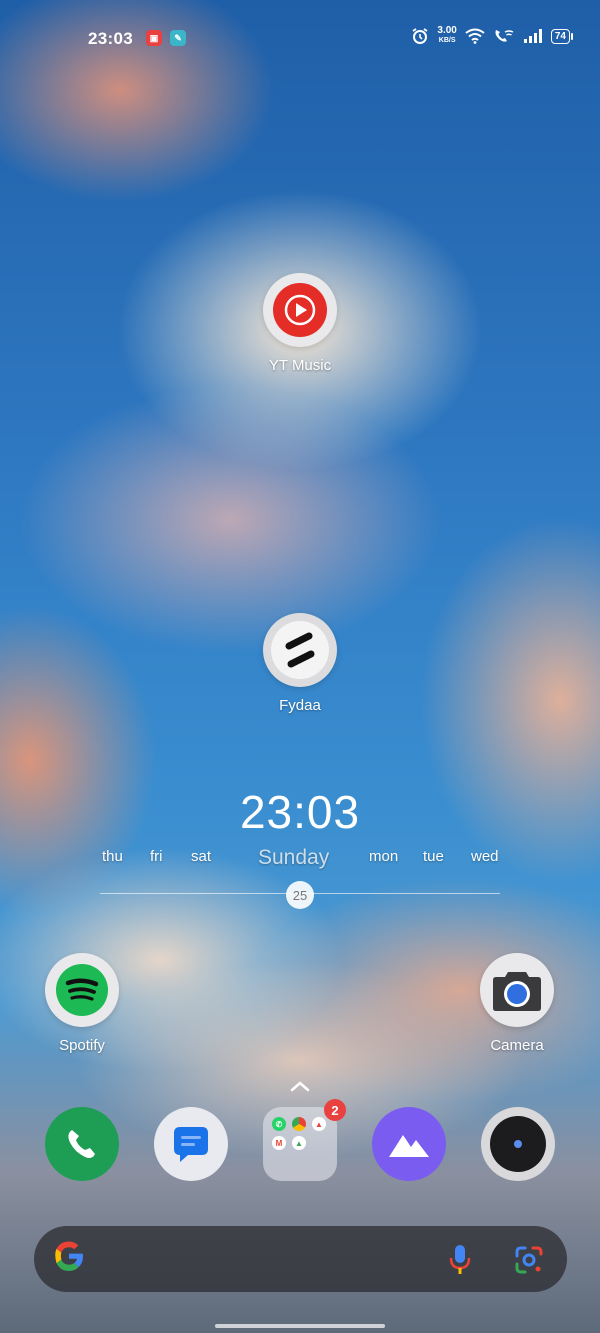 The height and width of the screenshot is (1333, 600). I want to click on wifi-calling-icon, so click(504, 36).